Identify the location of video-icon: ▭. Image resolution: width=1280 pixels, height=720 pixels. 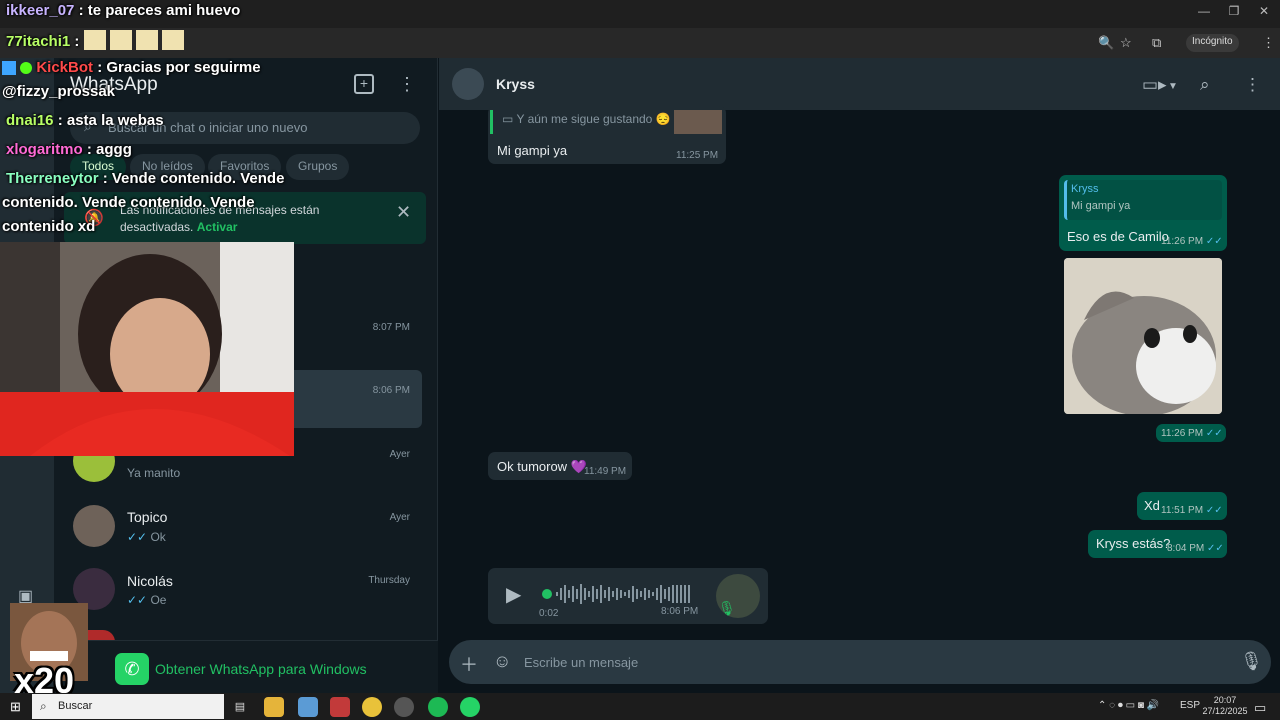
(508, 119).